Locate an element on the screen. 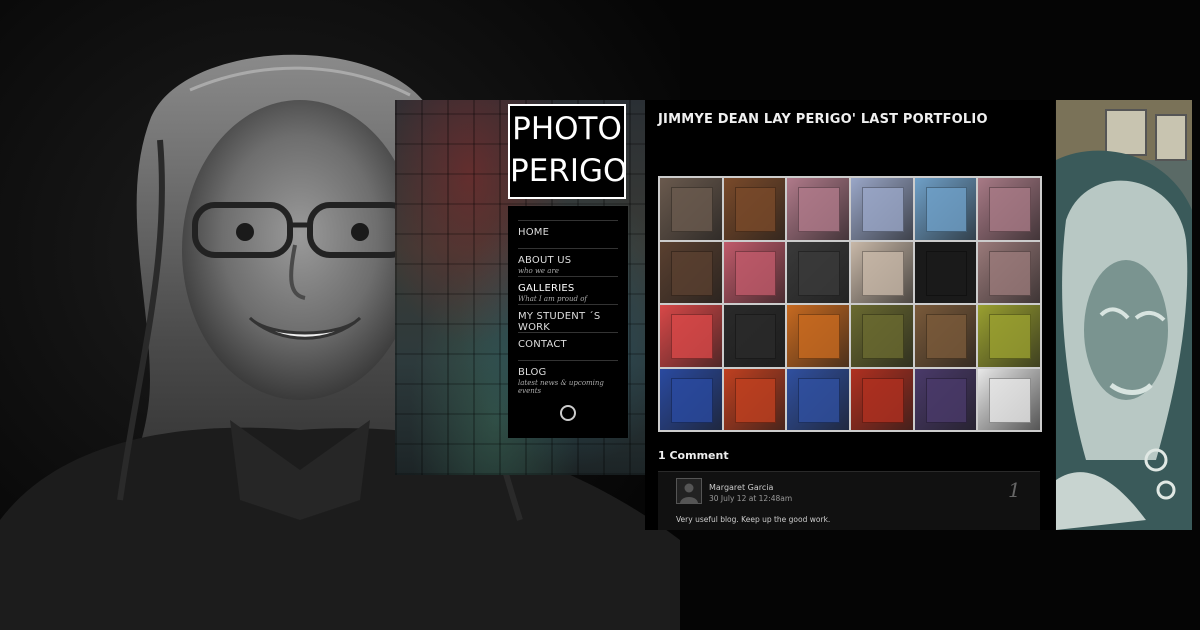 This screenshot has height=630, width=1200. nav-item-galleries: GALLERIES What I am proud of is located at coordinates (568, 289).